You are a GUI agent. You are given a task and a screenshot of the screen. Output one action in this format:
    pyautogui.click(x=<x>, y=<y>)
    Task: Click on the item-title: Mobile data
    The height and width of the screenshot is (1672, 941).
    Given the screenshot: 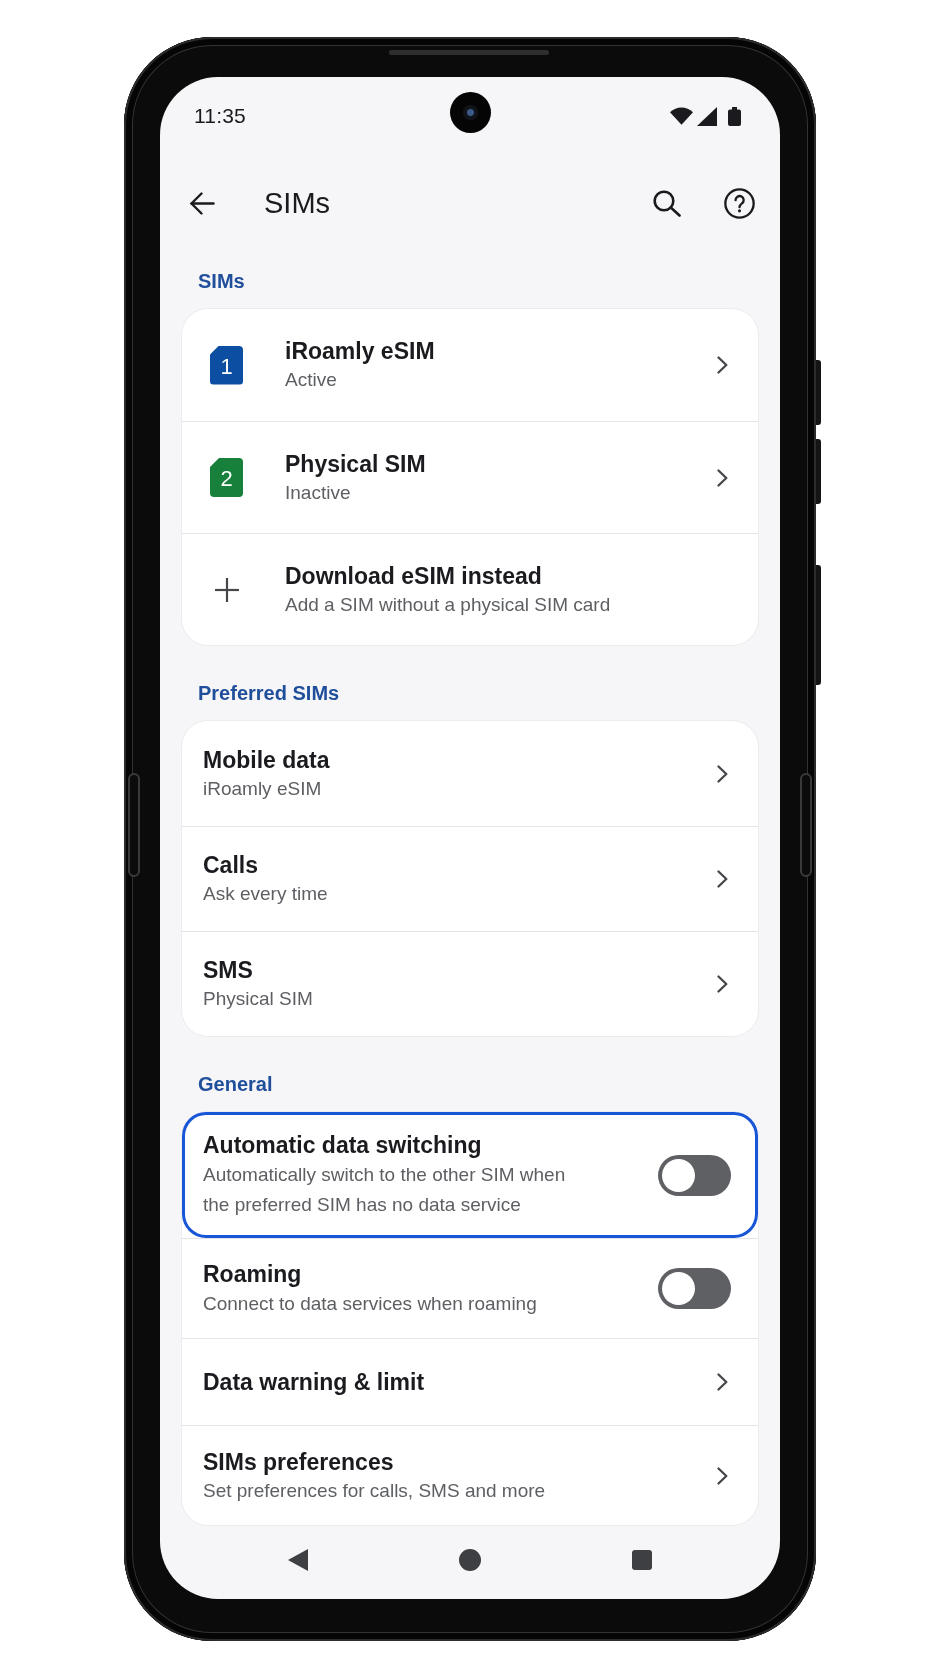 What is the action you would take?
    pyautogui.click(x=266, y=760)
    